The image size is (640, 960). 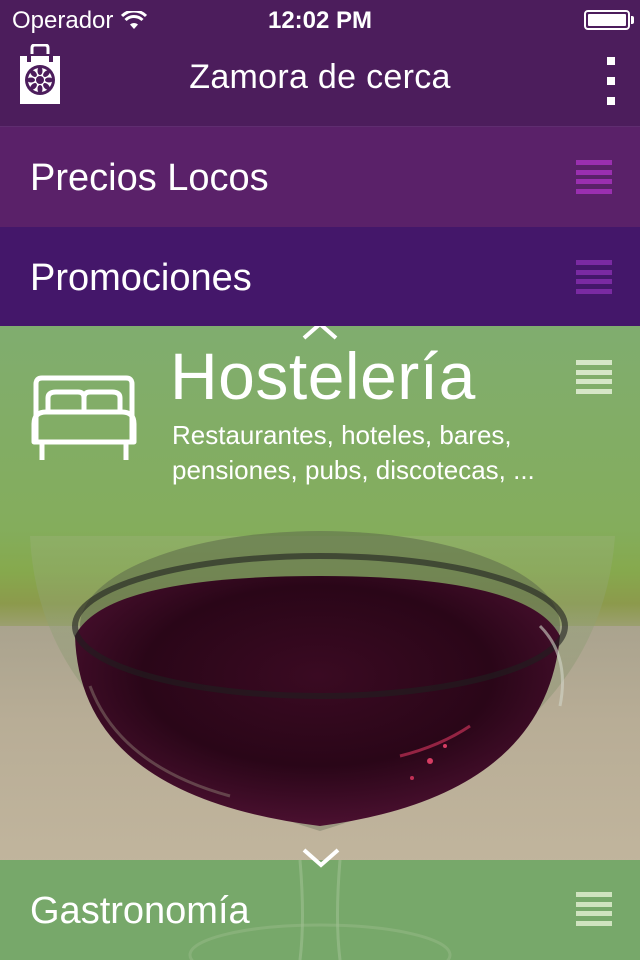 What do you see at coordinates (320, 910) in the screenshot?
I see `category-row-gastronomia: Gastronomía` at bounding box center [320, 910].